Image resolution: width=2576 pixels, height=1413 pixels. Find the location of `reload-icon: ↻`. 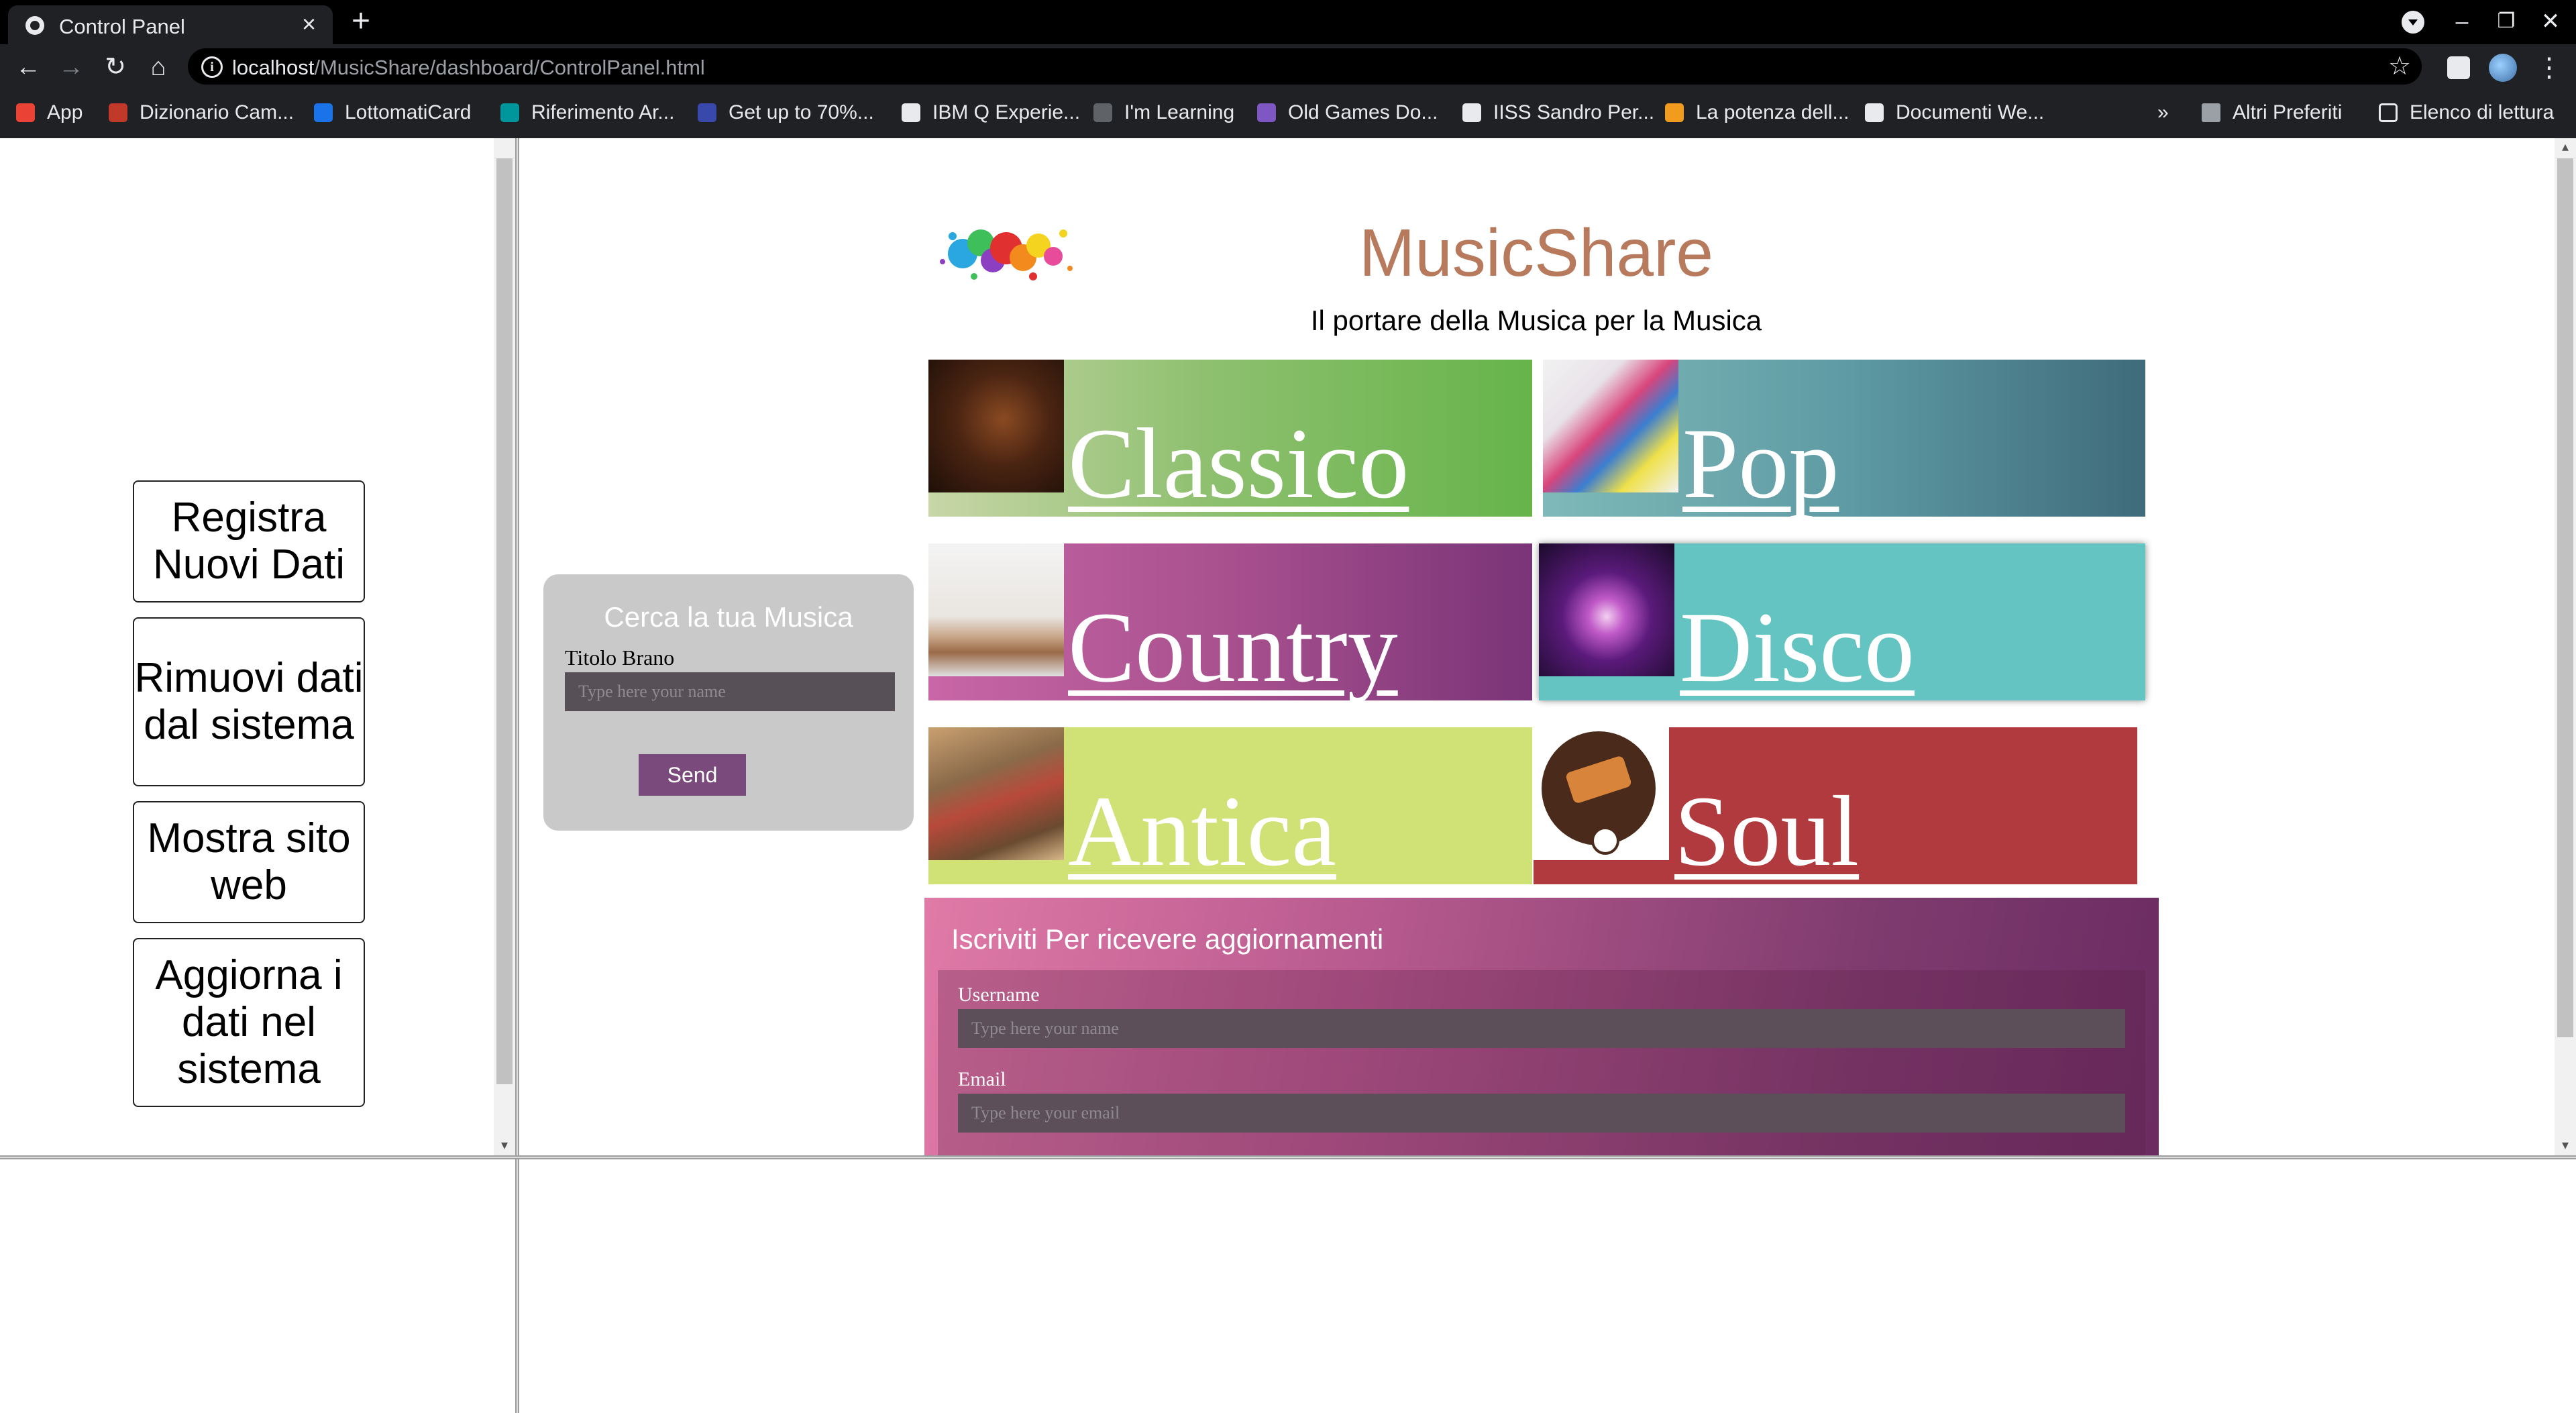

reload-icon: ↻ is located at coordinates (115, 67).